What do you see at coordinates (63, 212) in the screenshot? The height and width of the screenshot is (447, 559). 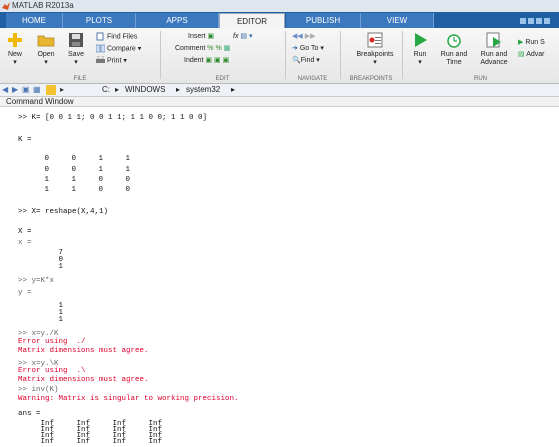 I see `command-line: >> X= reshape(X,4,1)` at bounding box center [63, 212].